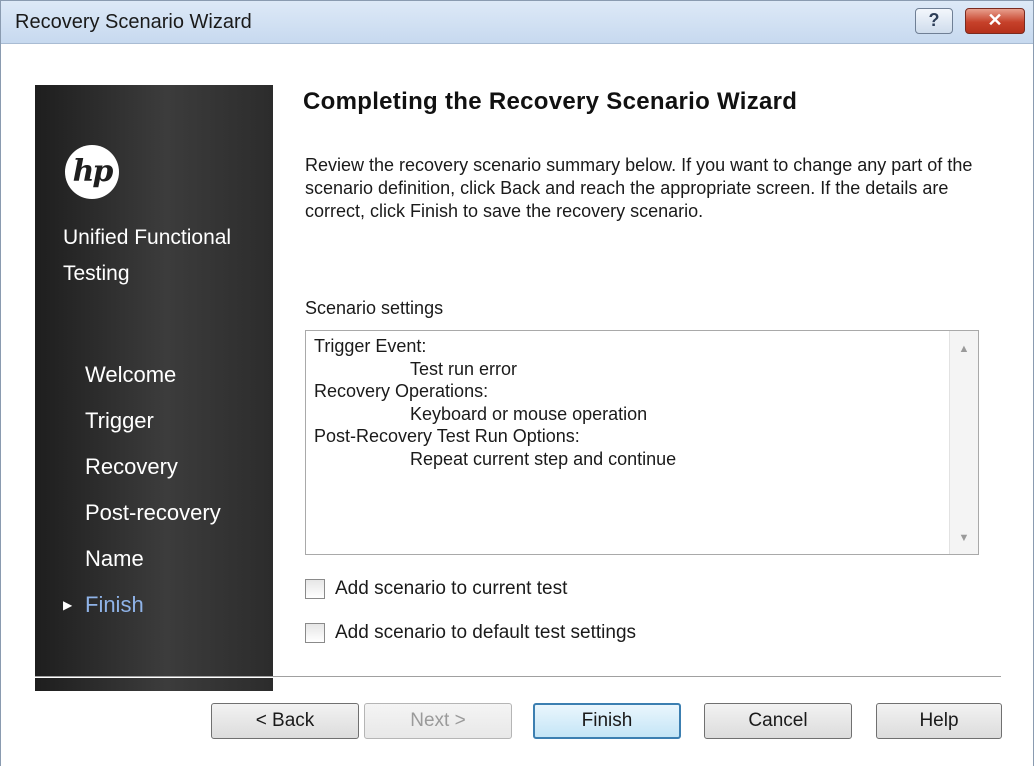 This screenshot has width=1034, height=766. Describe the element at coordinates (451, 589) in the screenshot. I see `add-to-current-test-label: Add scenario to current test` at that location.